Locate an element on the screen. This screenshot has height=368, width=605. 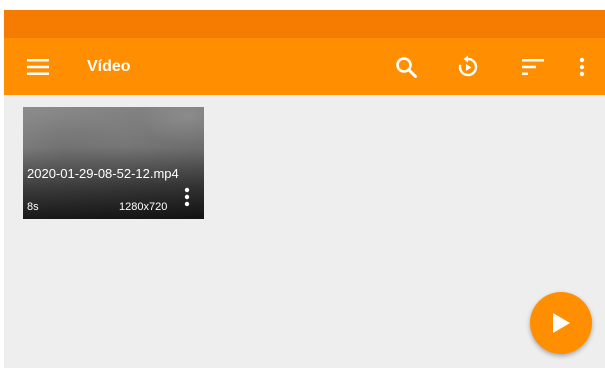
search-icon is located at coordinates (406, 67).